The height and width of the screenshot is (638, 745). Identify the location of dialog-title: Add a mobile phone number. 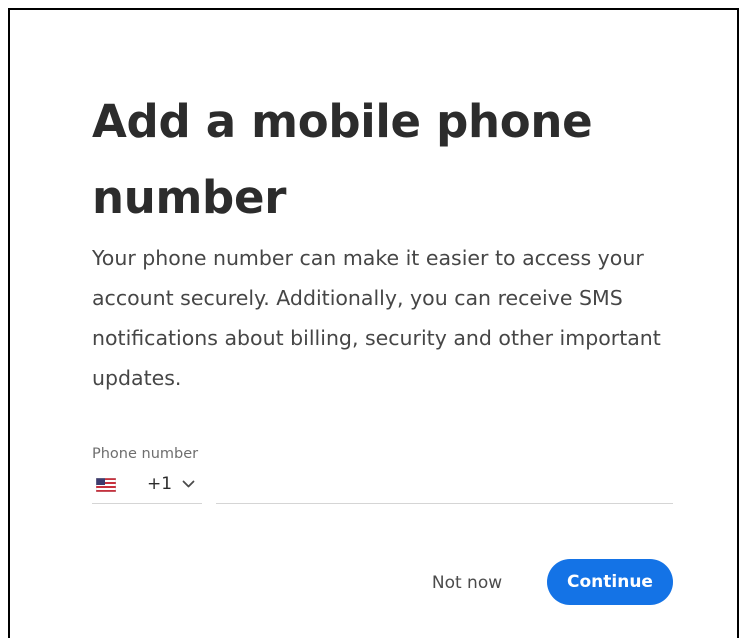
(342, 159).